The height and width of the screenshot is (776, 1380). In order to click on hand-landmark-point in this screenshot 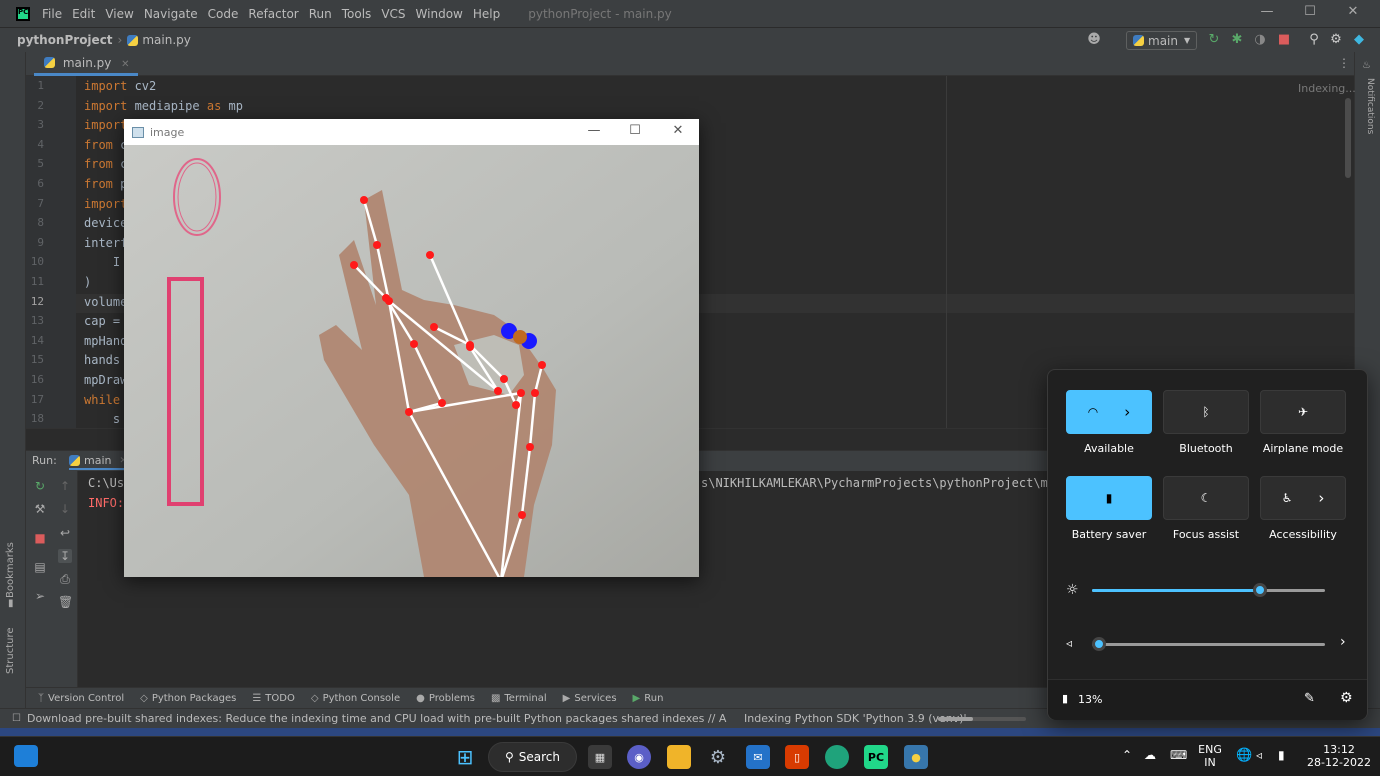, I will do `click(516, 405)`.